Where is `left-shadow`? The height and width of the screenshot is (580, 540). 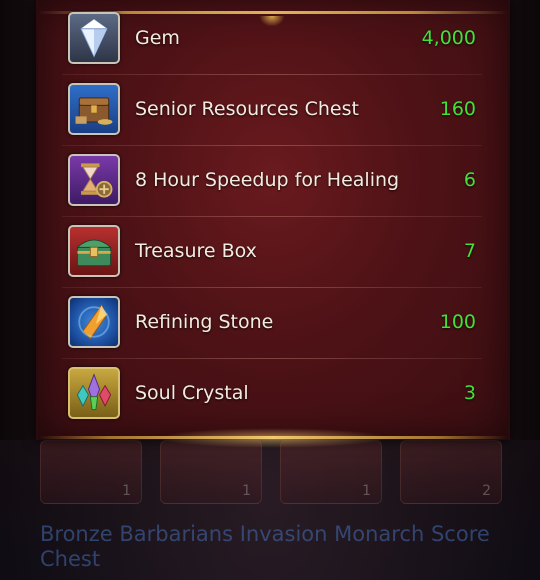
left-shadow is located at coordinates (18, 220).